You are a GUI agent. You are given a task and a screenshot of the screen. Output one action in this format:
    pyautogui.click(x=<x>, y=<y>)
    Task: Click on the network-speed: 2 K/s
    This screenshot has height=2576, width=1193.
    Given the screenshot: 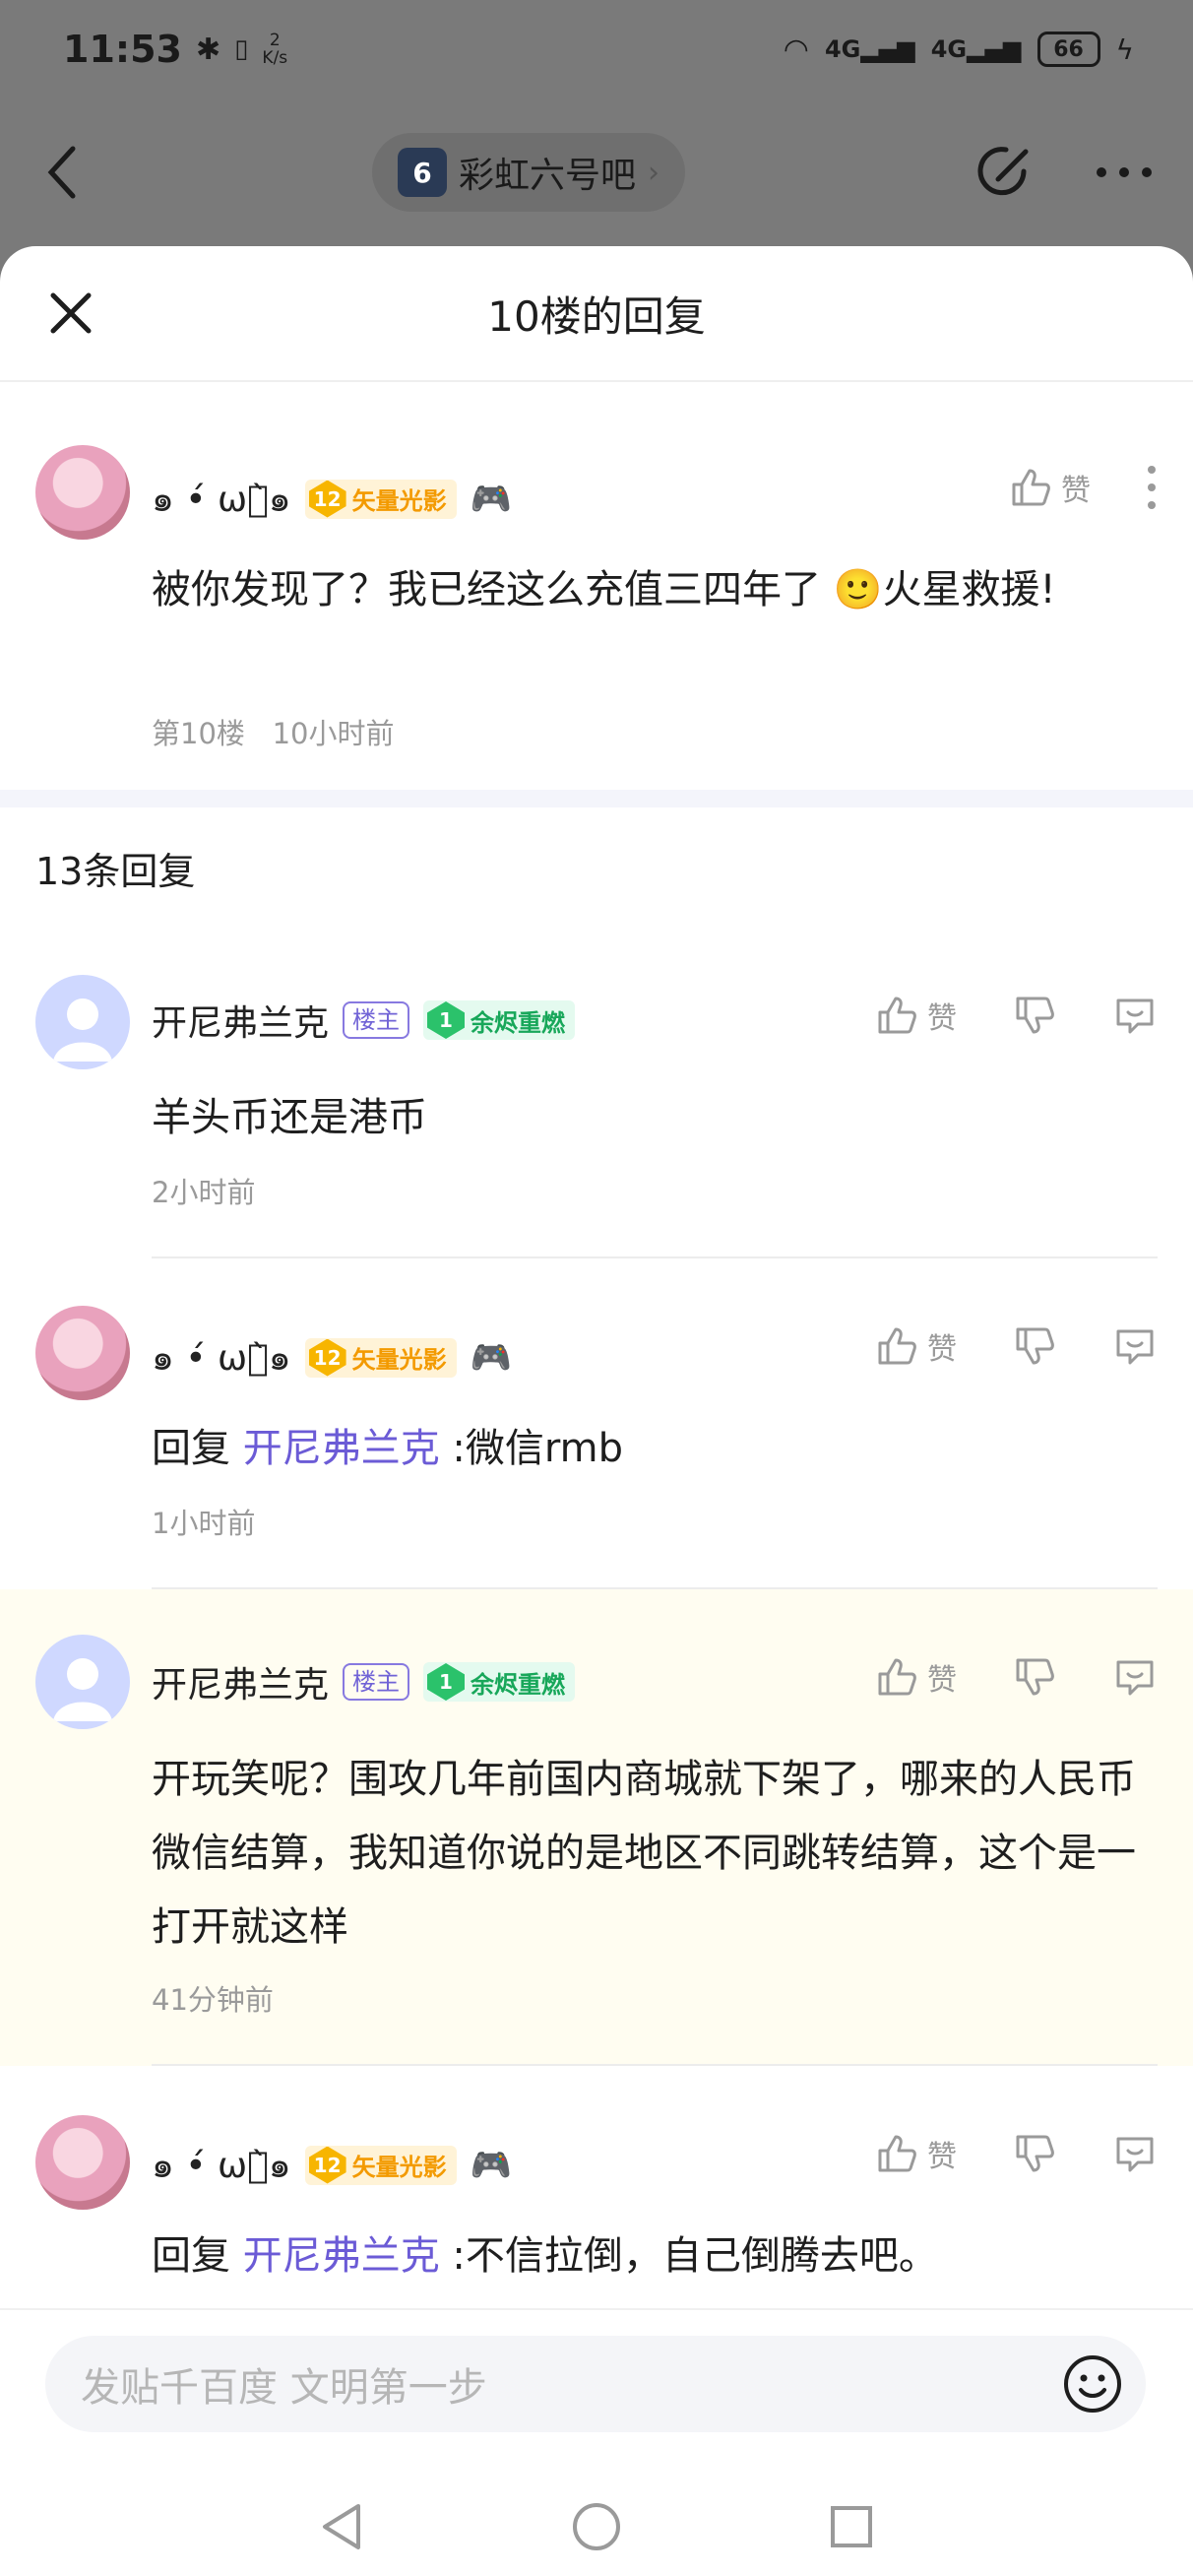 What is the action you would take?
    pyautogui.click(x=274, y=49)
    